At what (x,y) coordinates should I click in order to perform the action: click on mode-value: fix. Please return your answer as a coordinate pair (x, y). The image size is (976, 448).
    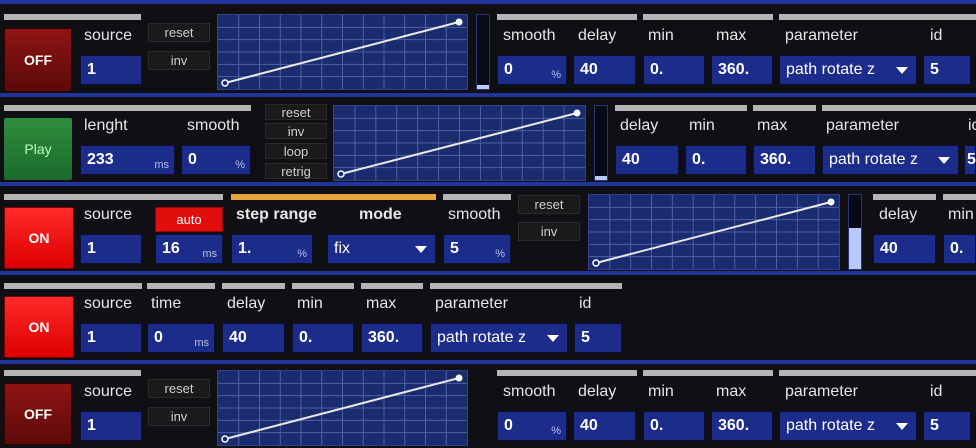
    Looking at the image, I should click on (342, 248).